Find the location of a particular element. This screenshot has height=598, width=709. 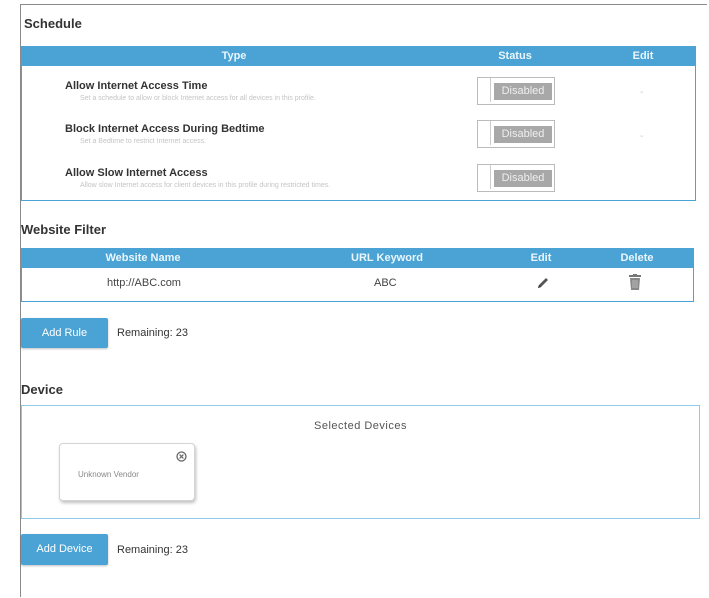

schedule-row-name: Allow Slow Internet Access is located at coordinates (136, 173).